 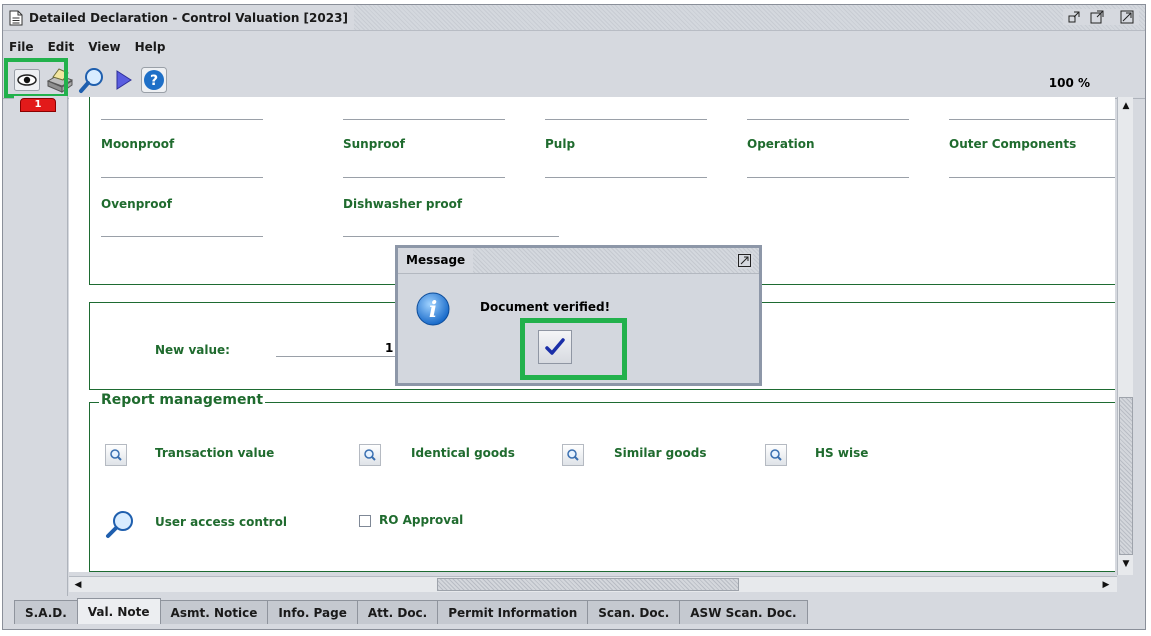 I want to click on tab-asmt-notice: Asmt. Notice, so click(x=214, y=612).